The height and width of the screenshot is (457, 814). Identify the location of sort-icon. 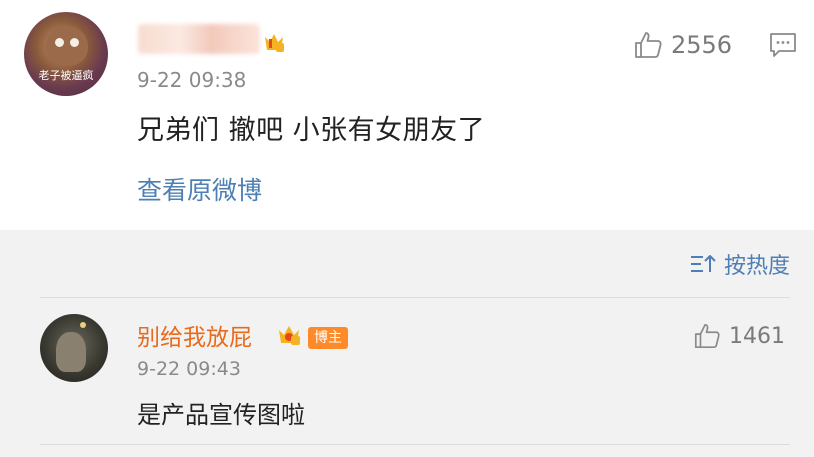
(703, 263).